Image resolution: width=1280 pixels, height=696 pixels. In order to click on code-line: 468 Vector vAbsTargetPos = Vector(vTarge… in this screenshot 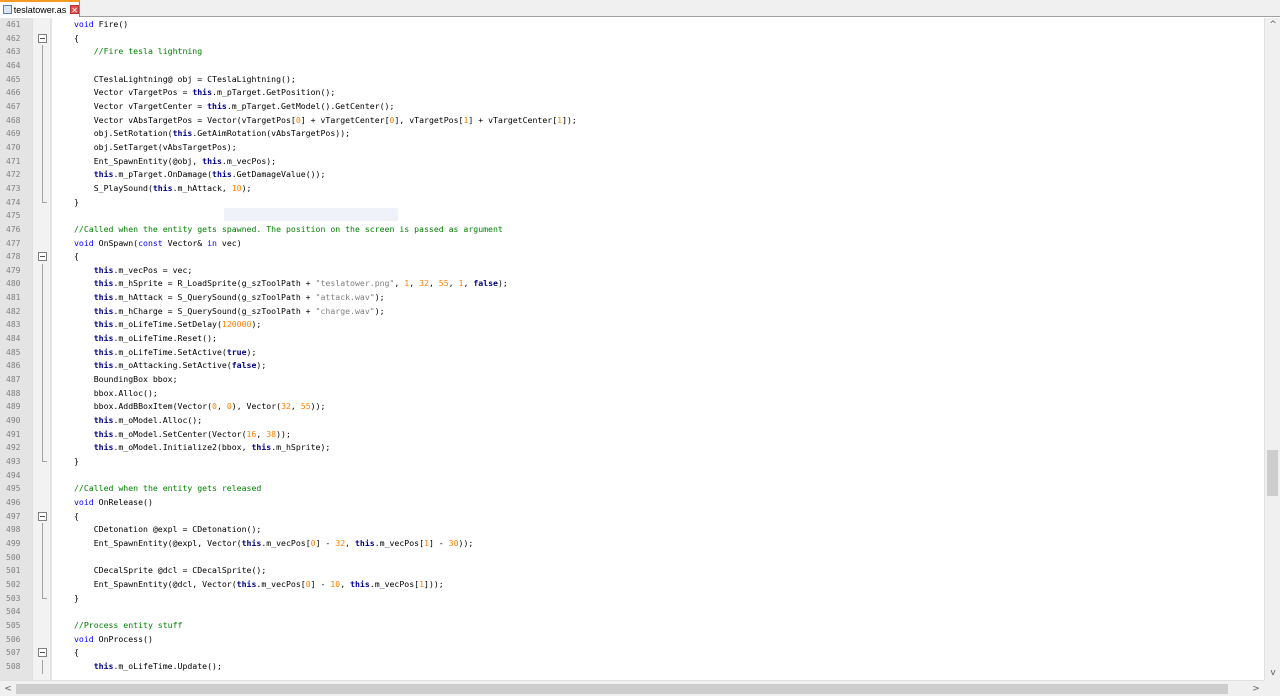, I will do `click(632, 120)`.